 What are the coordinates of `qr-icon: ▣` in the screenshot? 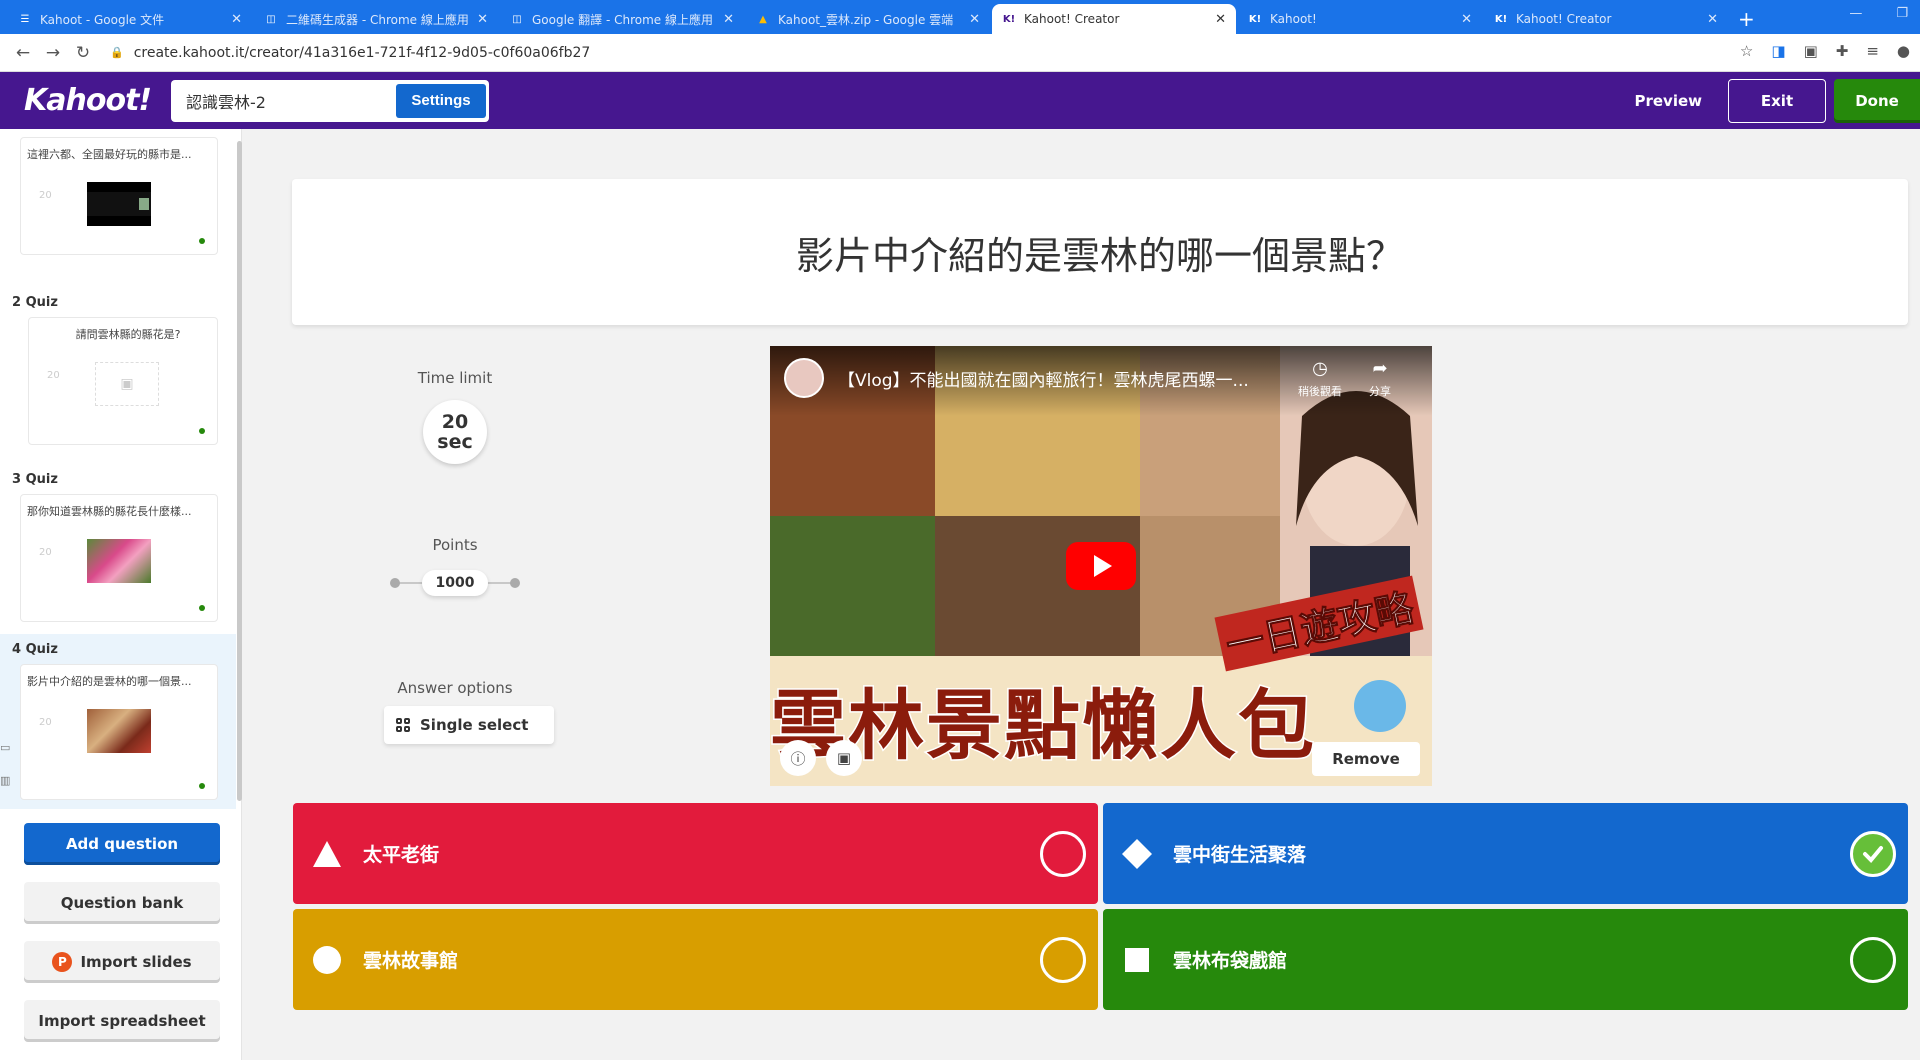 It's located at (1811, 51).